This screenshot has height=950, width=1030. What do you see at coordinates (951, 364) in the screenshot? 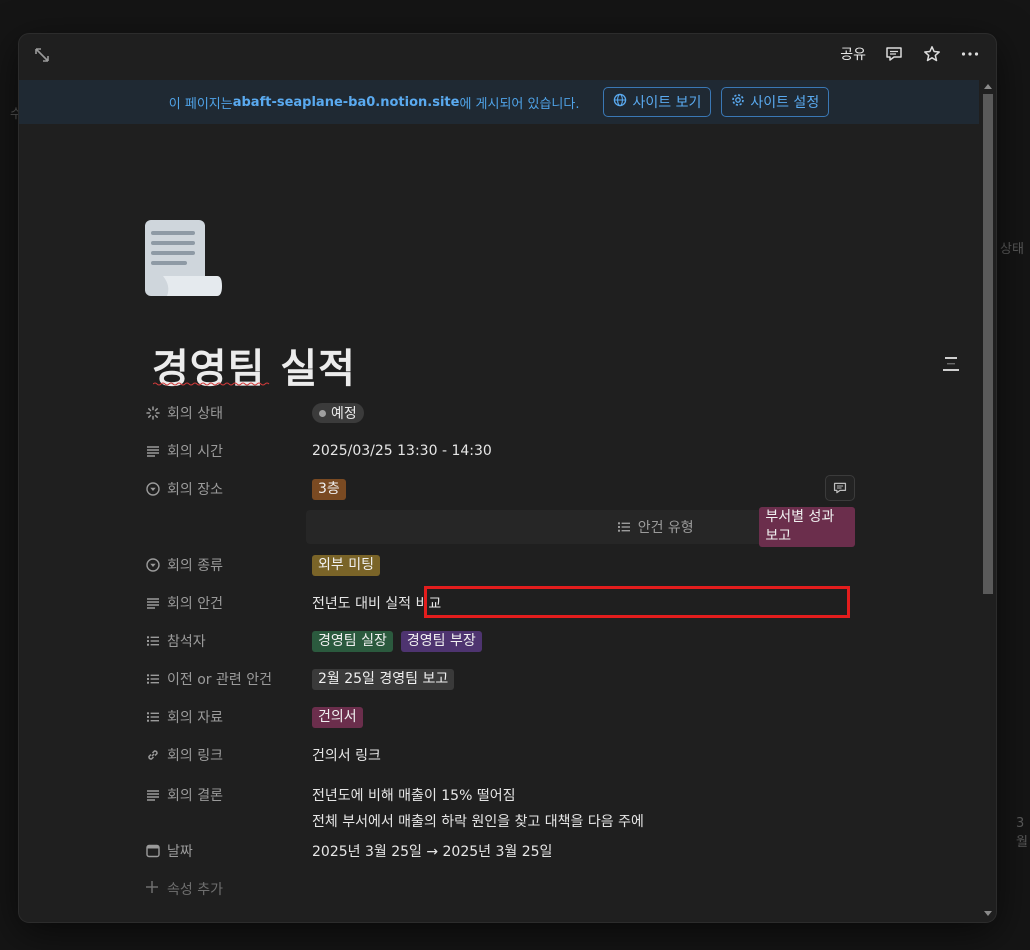
I see `table-of-contents-icon` at bounding box center [951, 364].